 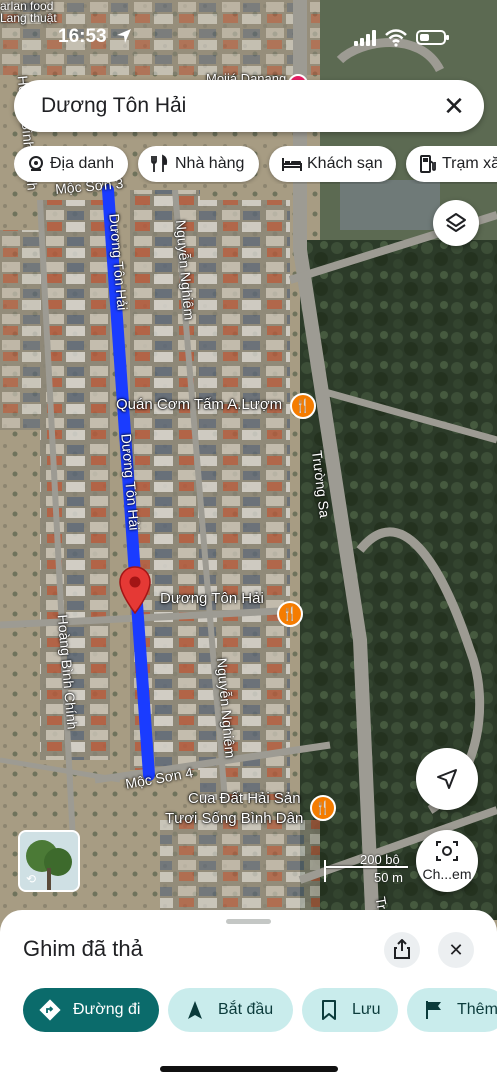 What do you see at coordinates (83, 948) in the screenshot?
I see `sheet-title: Ghim đã thả` at bounding box center [83, 948].